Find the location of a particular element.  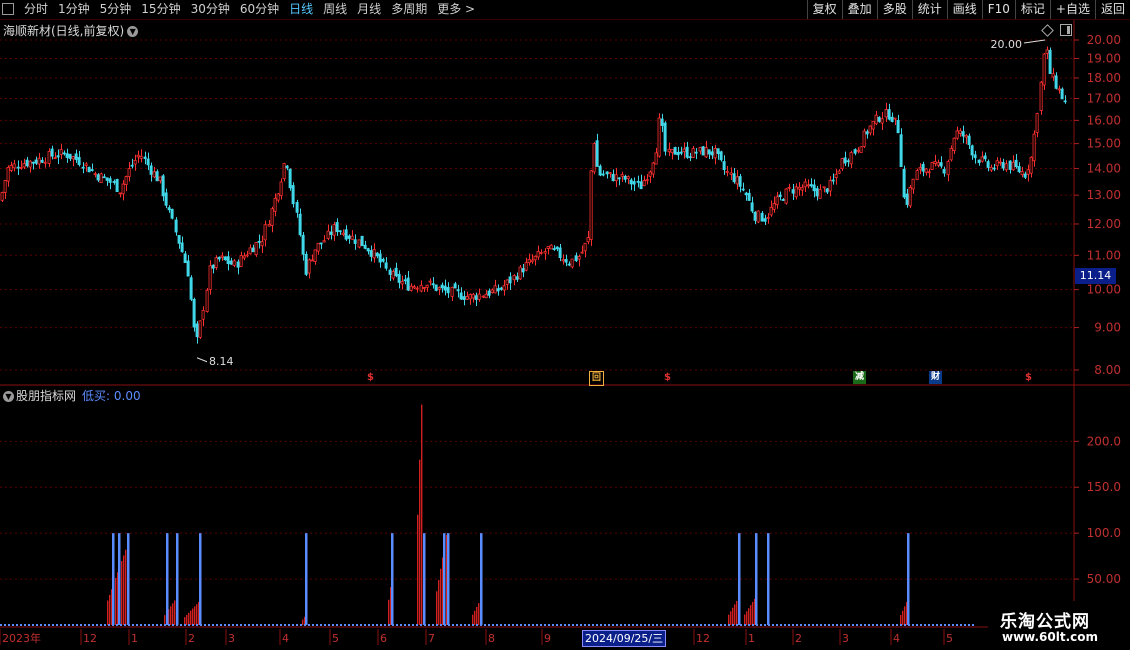

event-marker: 减 is located at coordinates (859, 377).